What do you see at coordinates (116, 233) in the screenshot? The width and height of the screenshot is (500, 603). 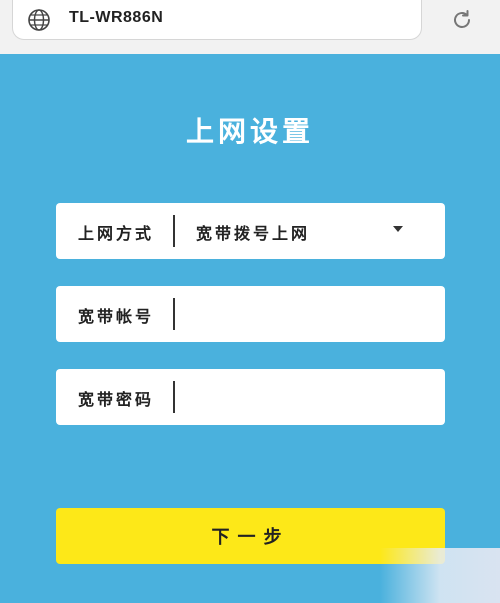 I see `connection-type-label: 上网方式` at bounding box center [116, 233].